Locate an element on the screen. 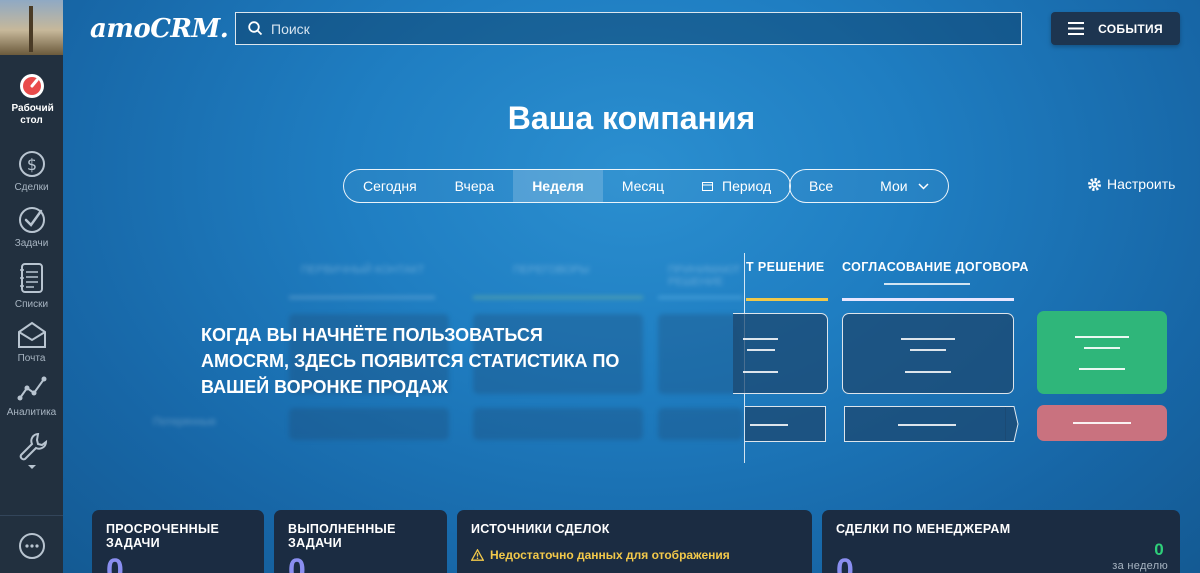 The width and height of the screenshot is (1200, 573). sidebar-item-mail: Почта is located at coordinates (31, 337).